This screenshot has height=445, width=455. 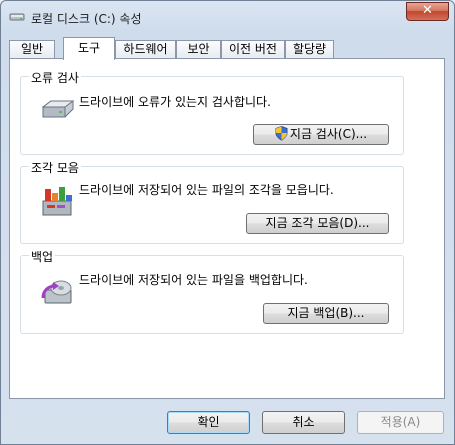 What do you see at coordinates (17, 17) in the screenshot?
I see `drive-icon` at bounding box center [17, 17].